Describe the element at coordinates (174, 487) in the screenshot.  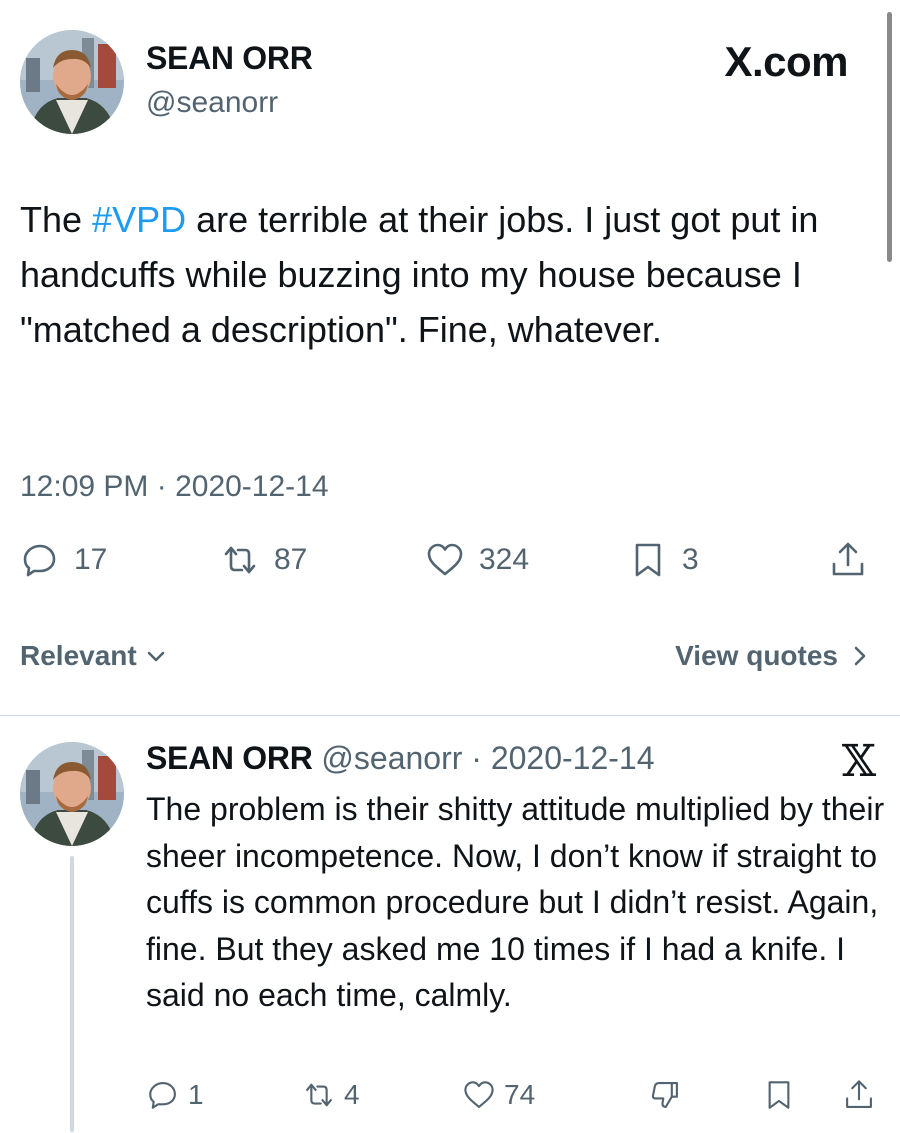
I see `tweet-timestamp: 12:09 PM · 2020-12-14` at that location.